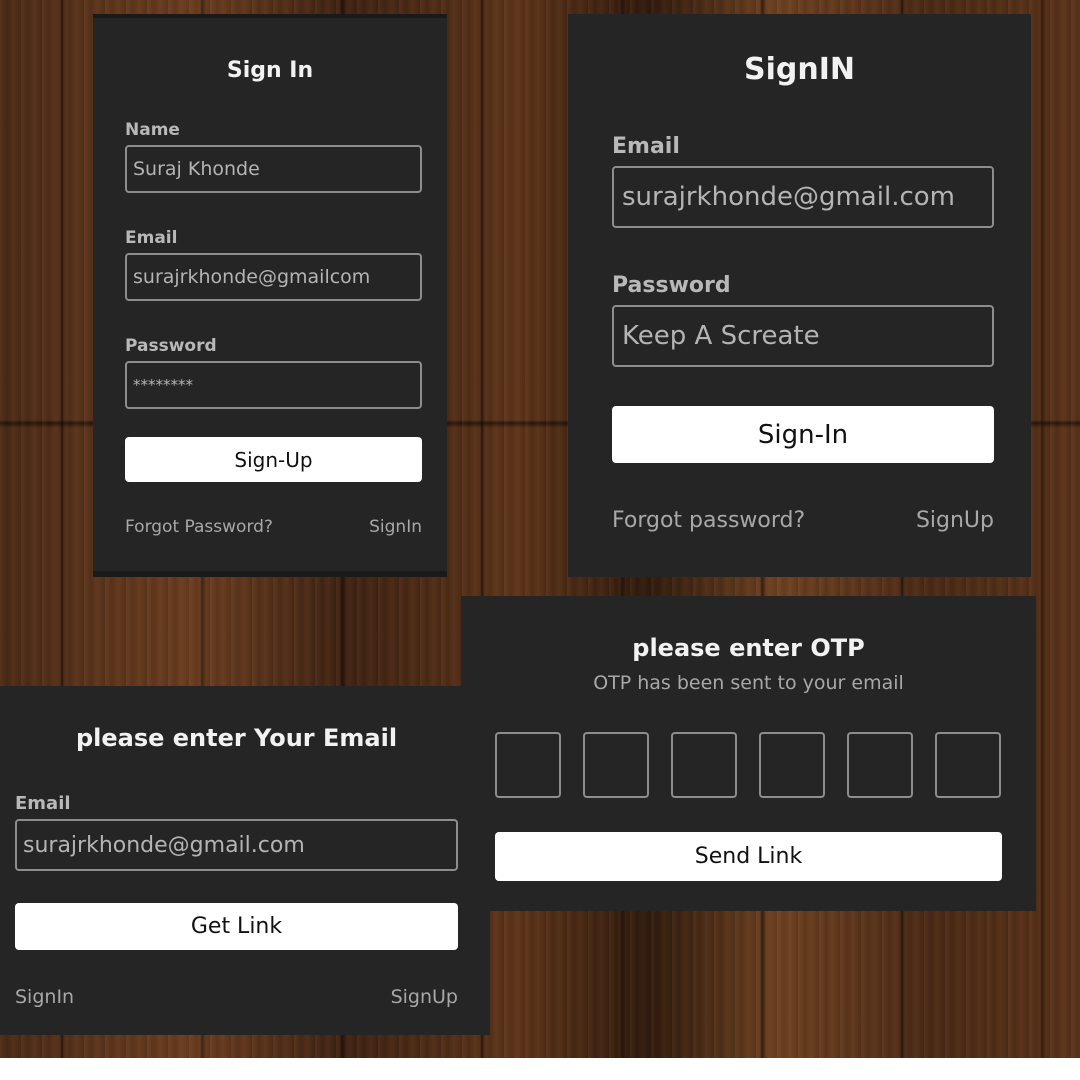 The height and width of the screenshot is (1080, 1080). Describe the element at coordinates (273, 385) in the screenshot. I see `password-input: ********` at that location.